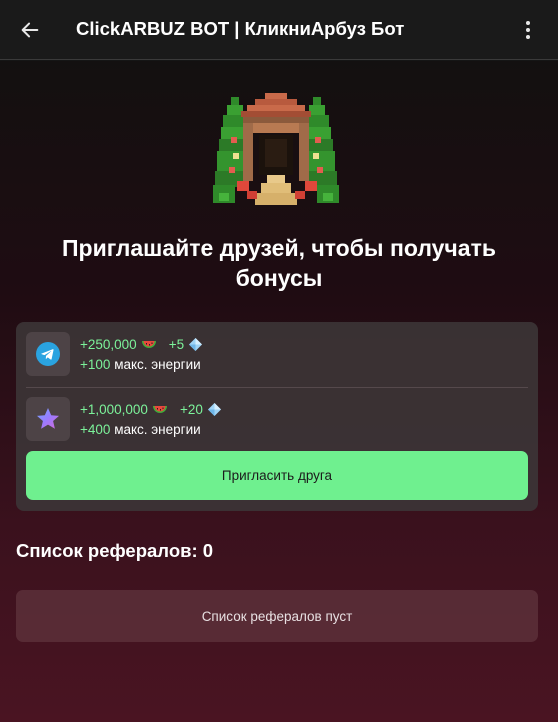  Describe the element at coordinates (277, 425) in the screenshot. I see `reward-row-premium: +1,000,000 +20 +400 макс. энергии` at that location.